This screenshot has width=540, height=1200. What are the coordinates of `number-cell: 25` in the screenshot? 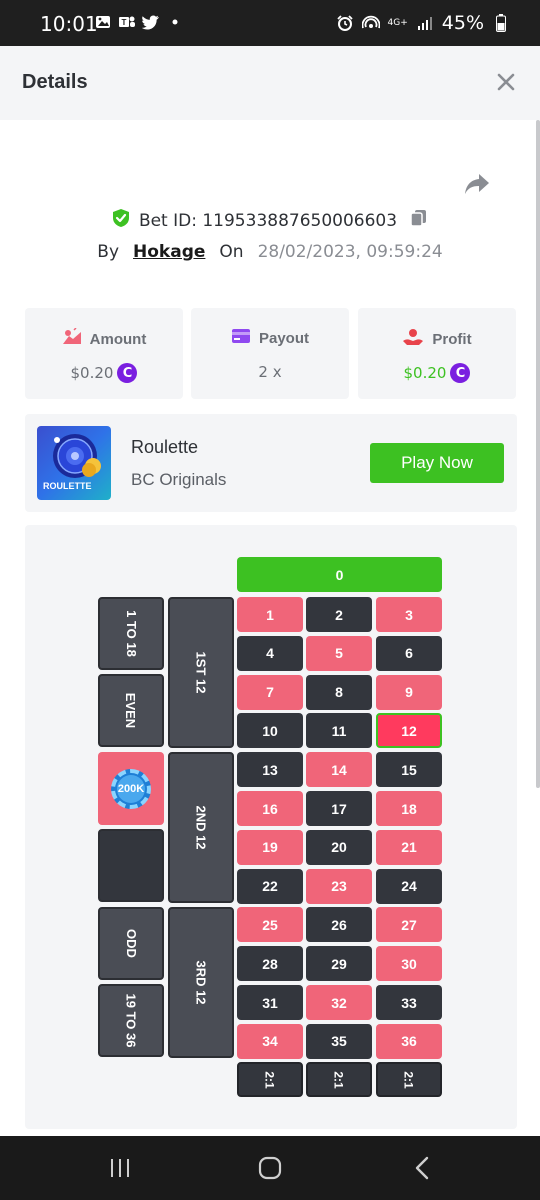 It's located at (270, 925).